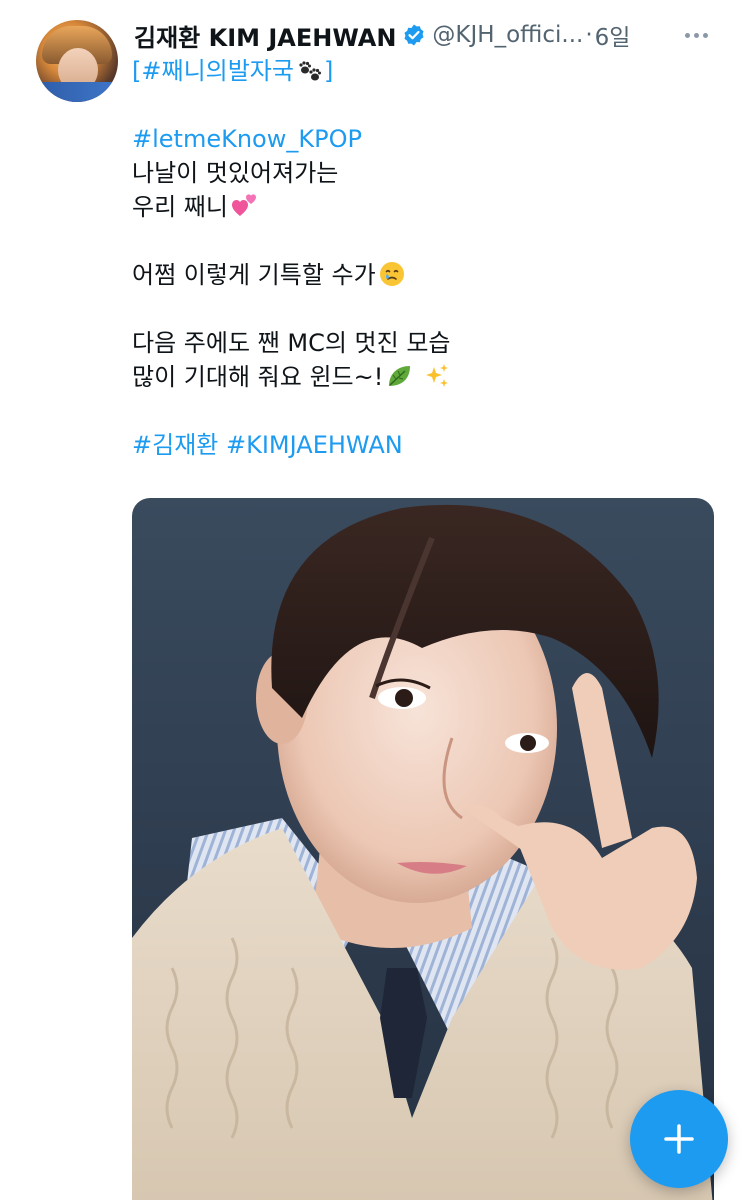  I want to click on leaf-icon, so click(399, 376).